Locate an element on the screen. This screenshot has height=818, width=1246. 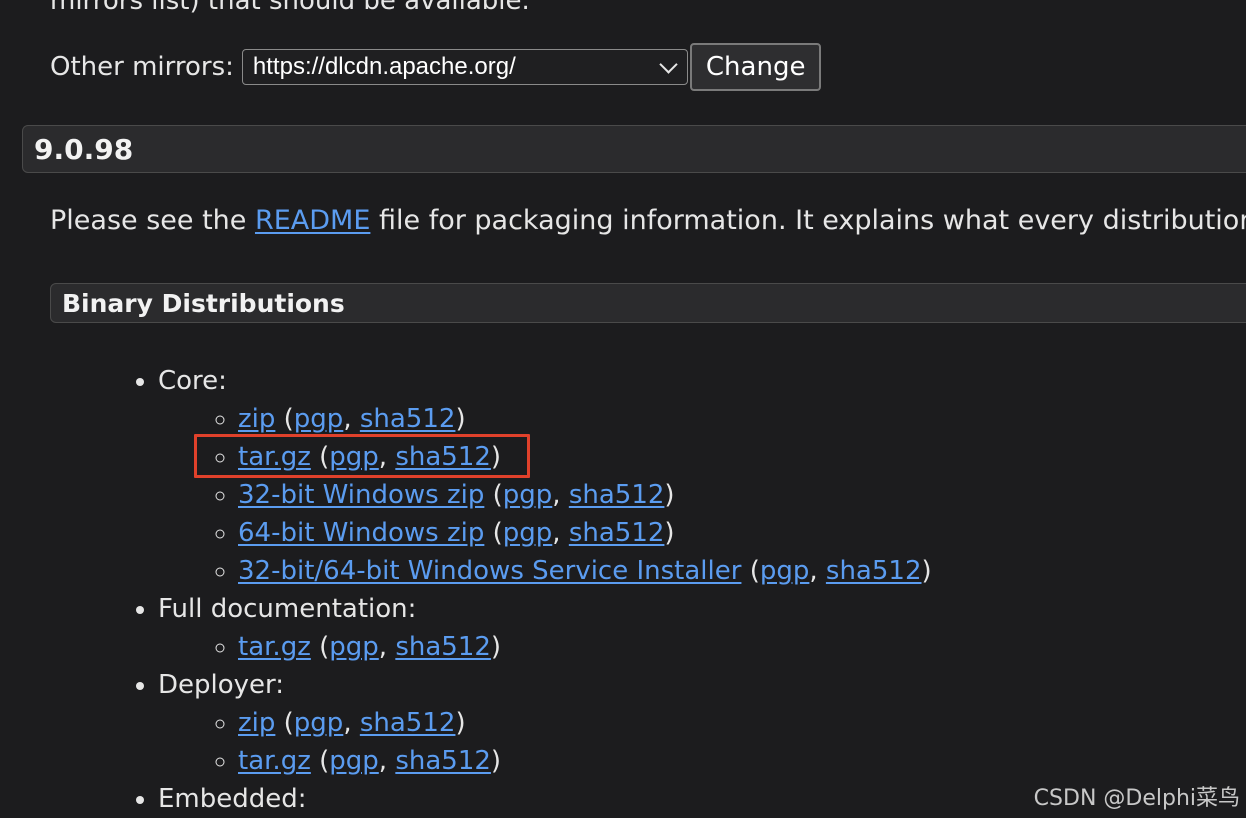
download-link: 32-bit/64-bit Windows Service Installer is located at coordinates (489, 571).